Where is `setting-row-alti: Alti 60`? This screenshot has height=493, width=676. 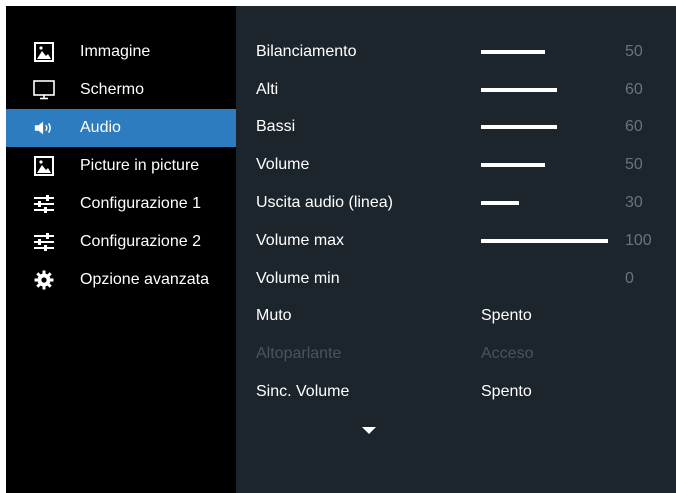 setting-row-alti: Alti 60 is located at coordinates (456, 90).